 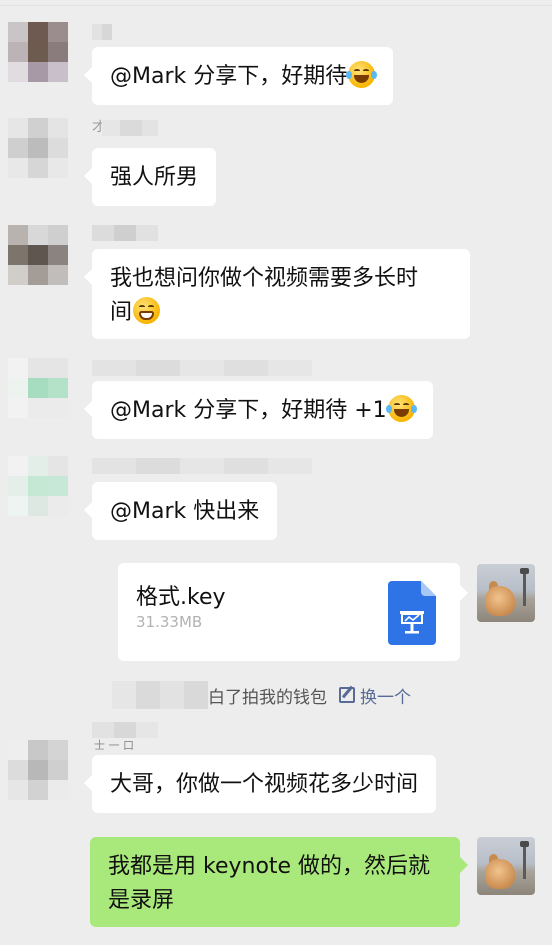 What do you see at coordinates (264, 784) in the screenshot?
I see `message-text: 大哥，你做一个视频花多少时间` at bounding box center [264, 784].